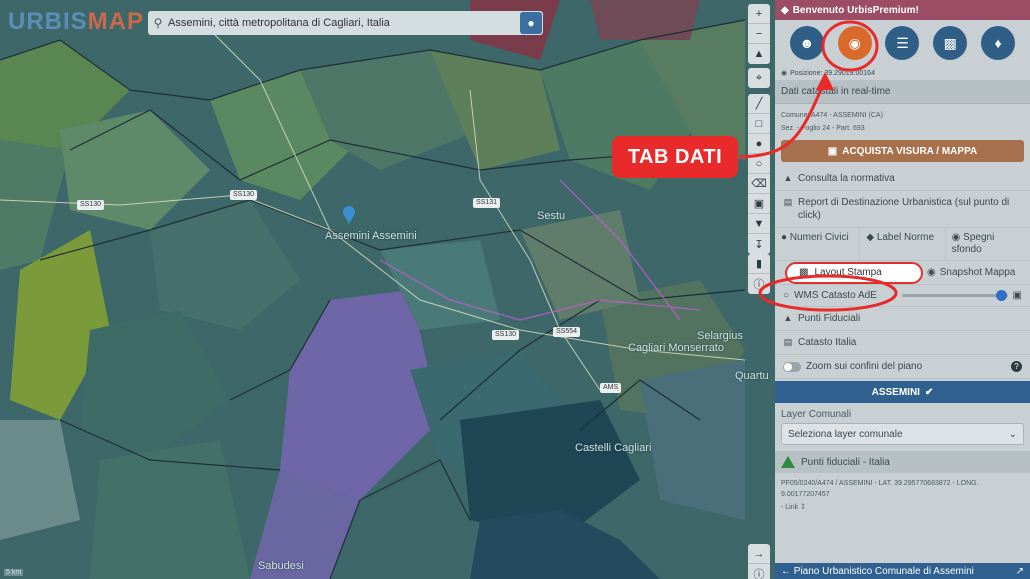  I want to click on tab-dati: ◉, so click(854, 43).